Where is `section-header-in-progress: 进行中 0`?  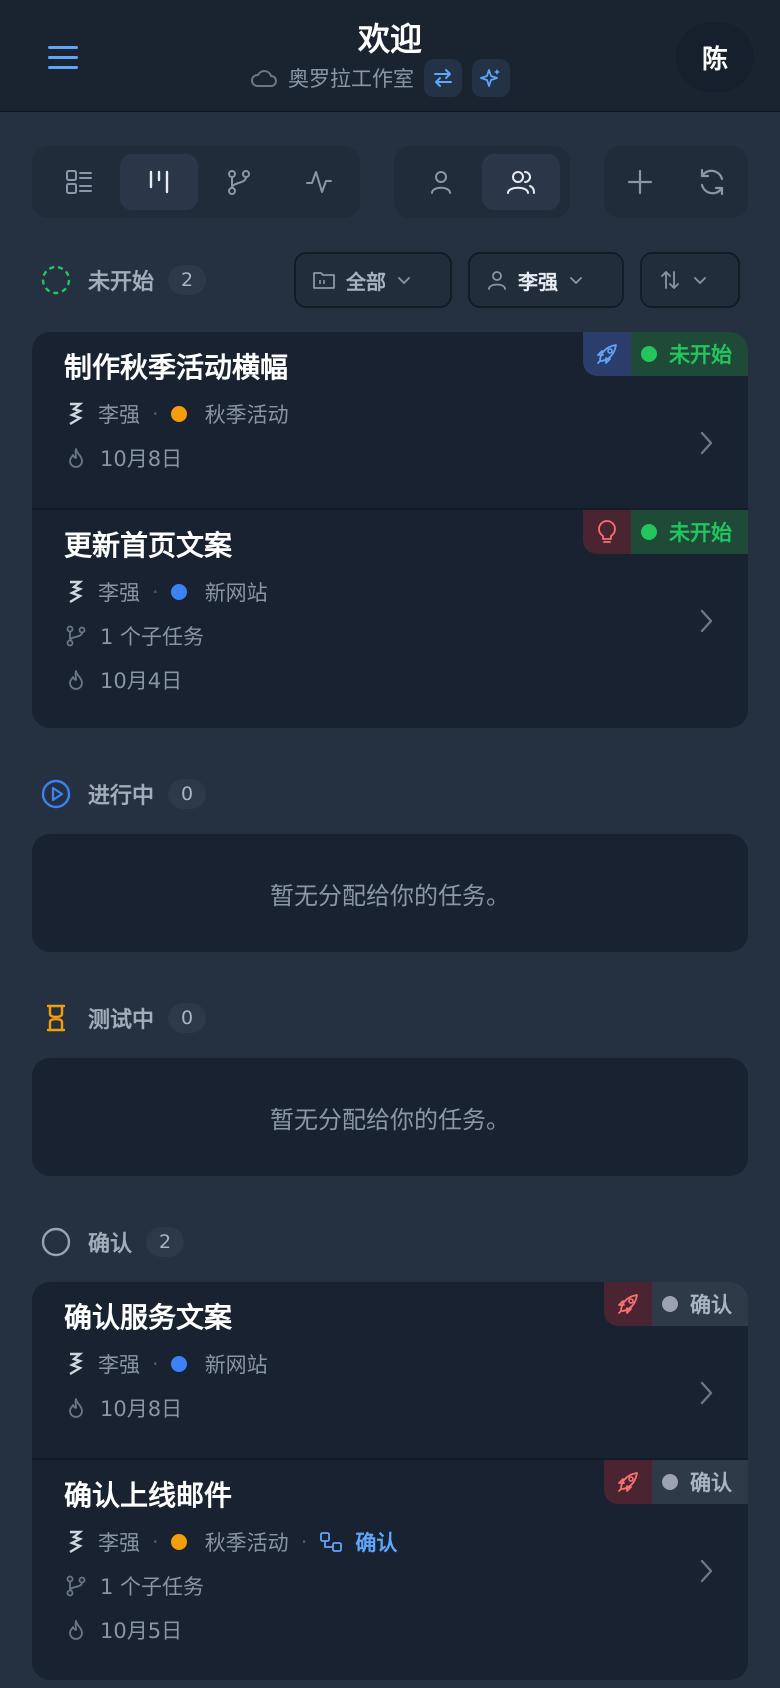
section-header-in-progress: 进行中 0 is located at coordinates (123, 794).